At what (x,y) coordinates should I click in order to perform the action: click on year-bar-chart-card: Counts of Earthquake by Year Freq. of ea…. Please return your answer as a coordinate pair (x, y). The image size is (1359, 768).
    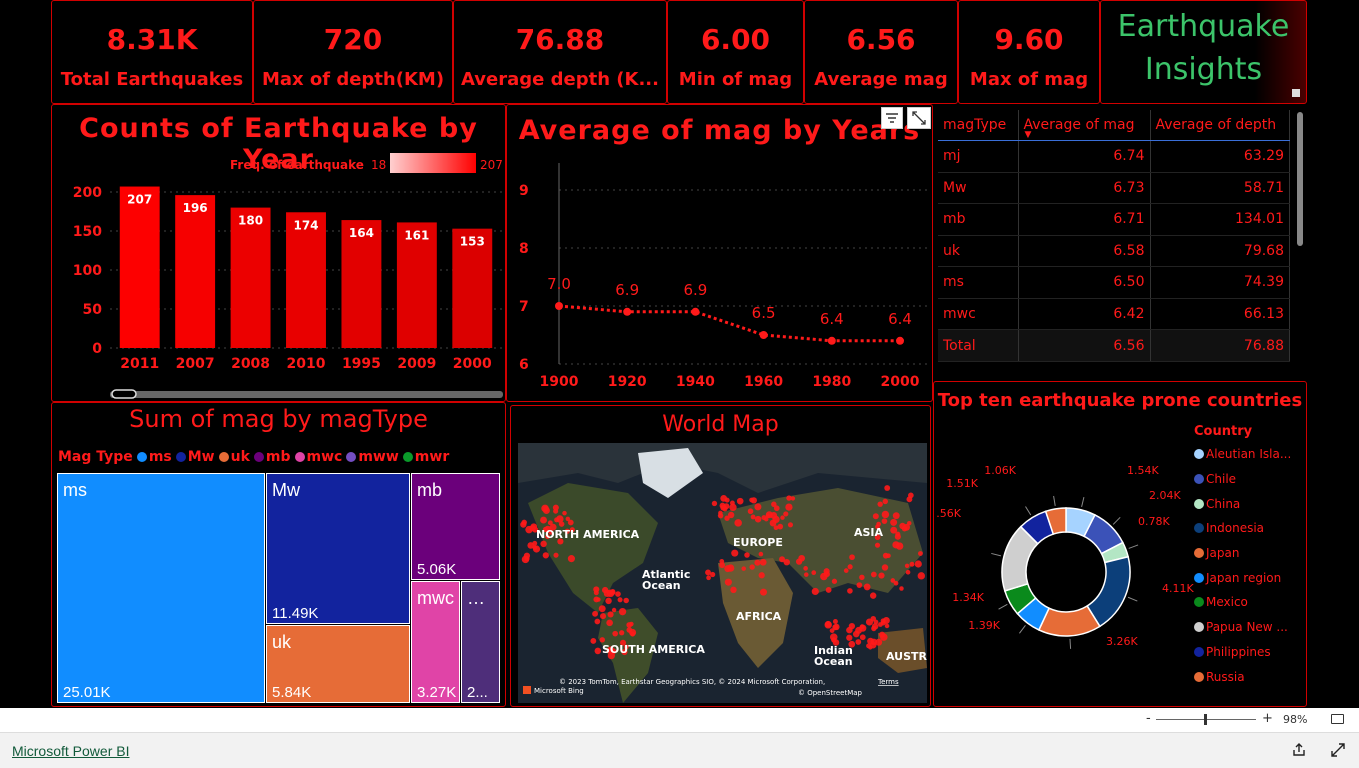
    Looking at the image, I should click on (278, 253).